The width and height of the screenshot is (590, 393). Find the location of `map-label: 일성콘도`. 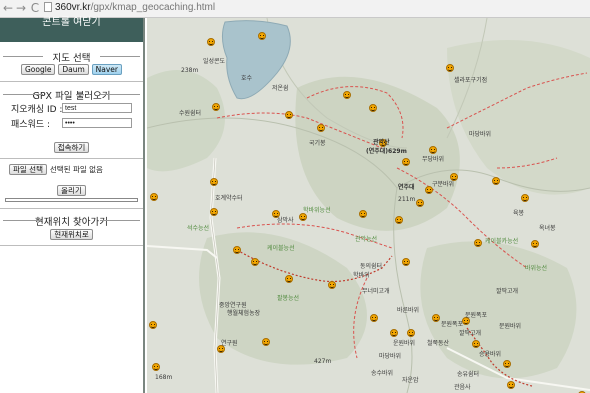

map-label: 일성콘도 is located at coordinates (214, 61).